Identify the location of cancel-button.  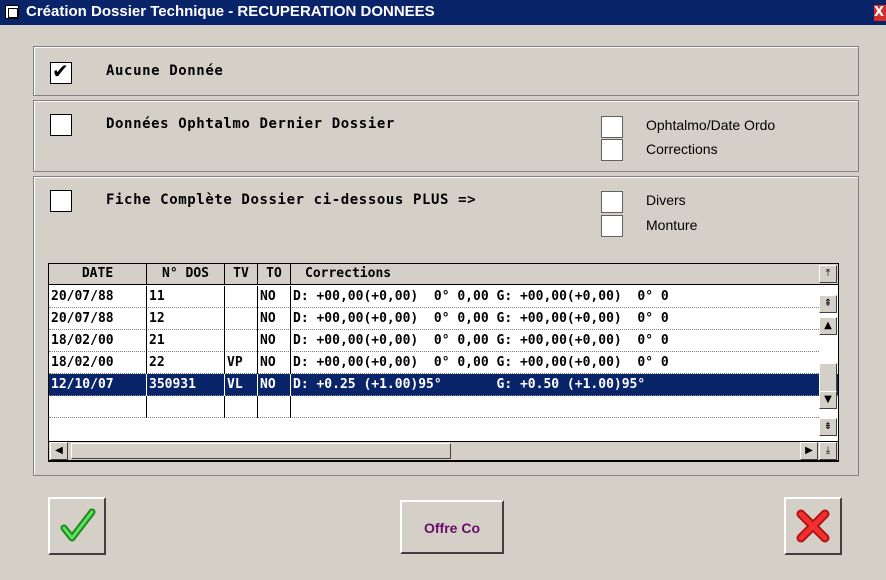
(813, 526).